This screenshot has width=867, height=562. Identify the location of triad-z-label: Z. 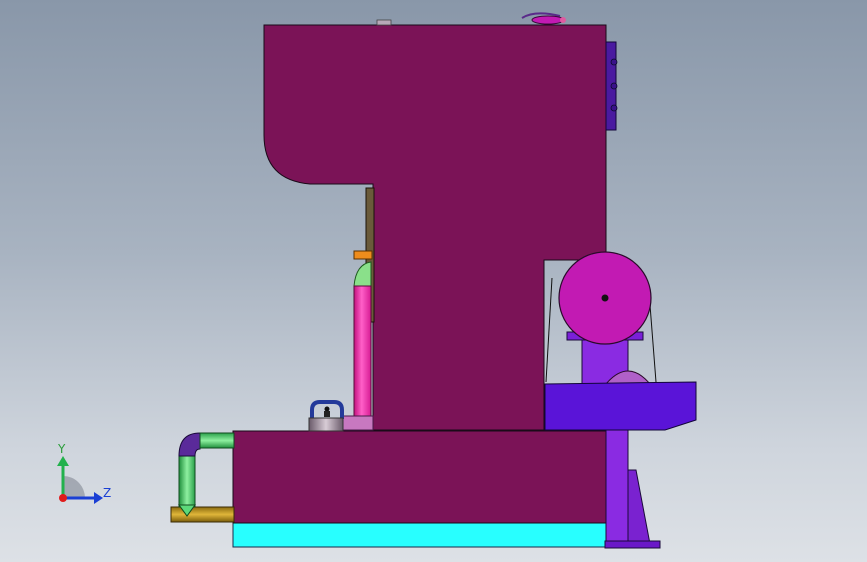
(107, 493).